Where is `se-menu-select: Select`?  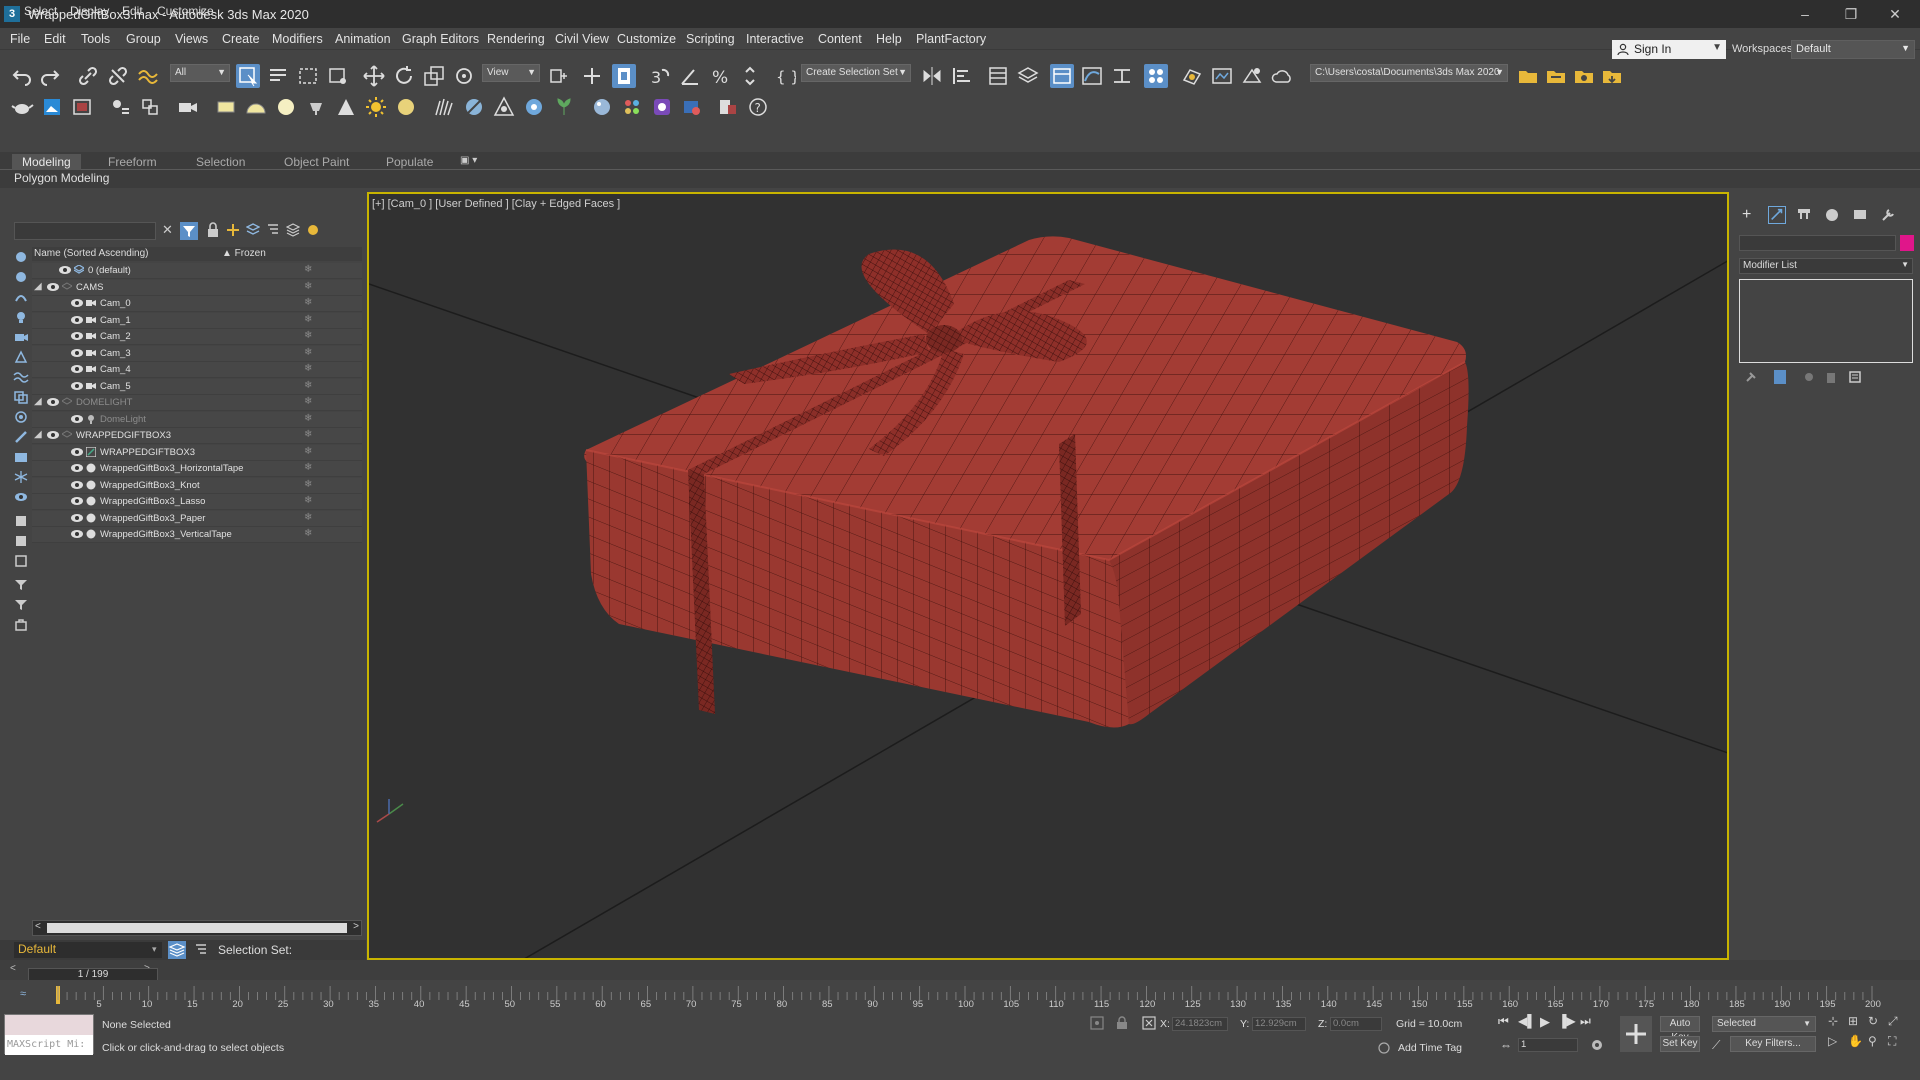 se-menu-select: Select is located at coordinates (40, 11).